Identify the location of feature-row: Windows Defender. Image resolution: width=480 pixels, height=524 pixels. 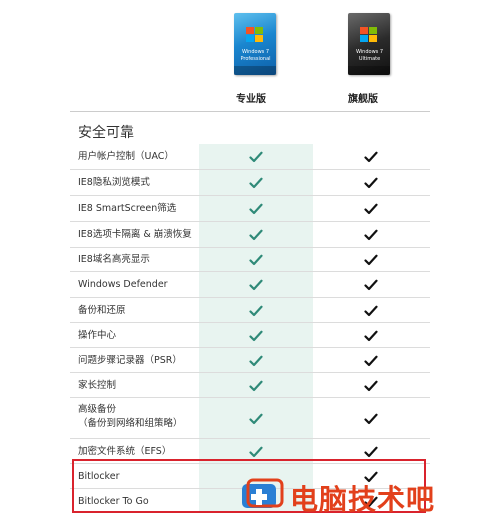
(250, 285).